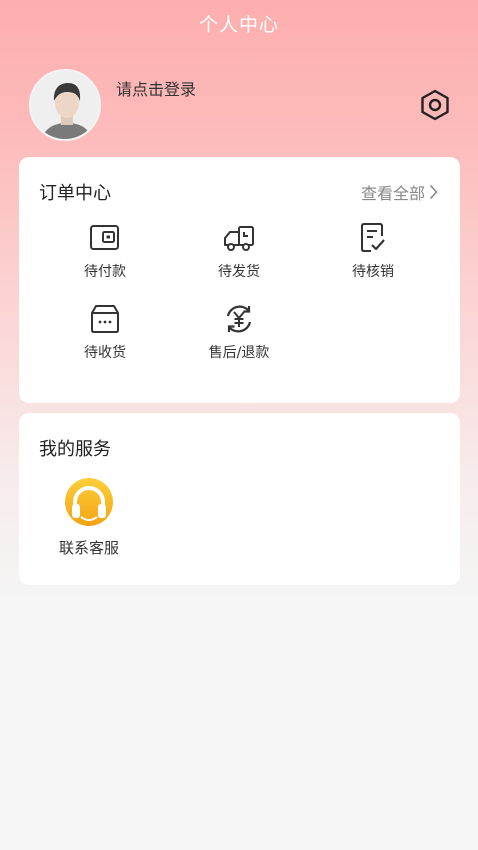  Describe the element at coordinates (105, 319) in the screenshot. I see `box-icon` at that location.